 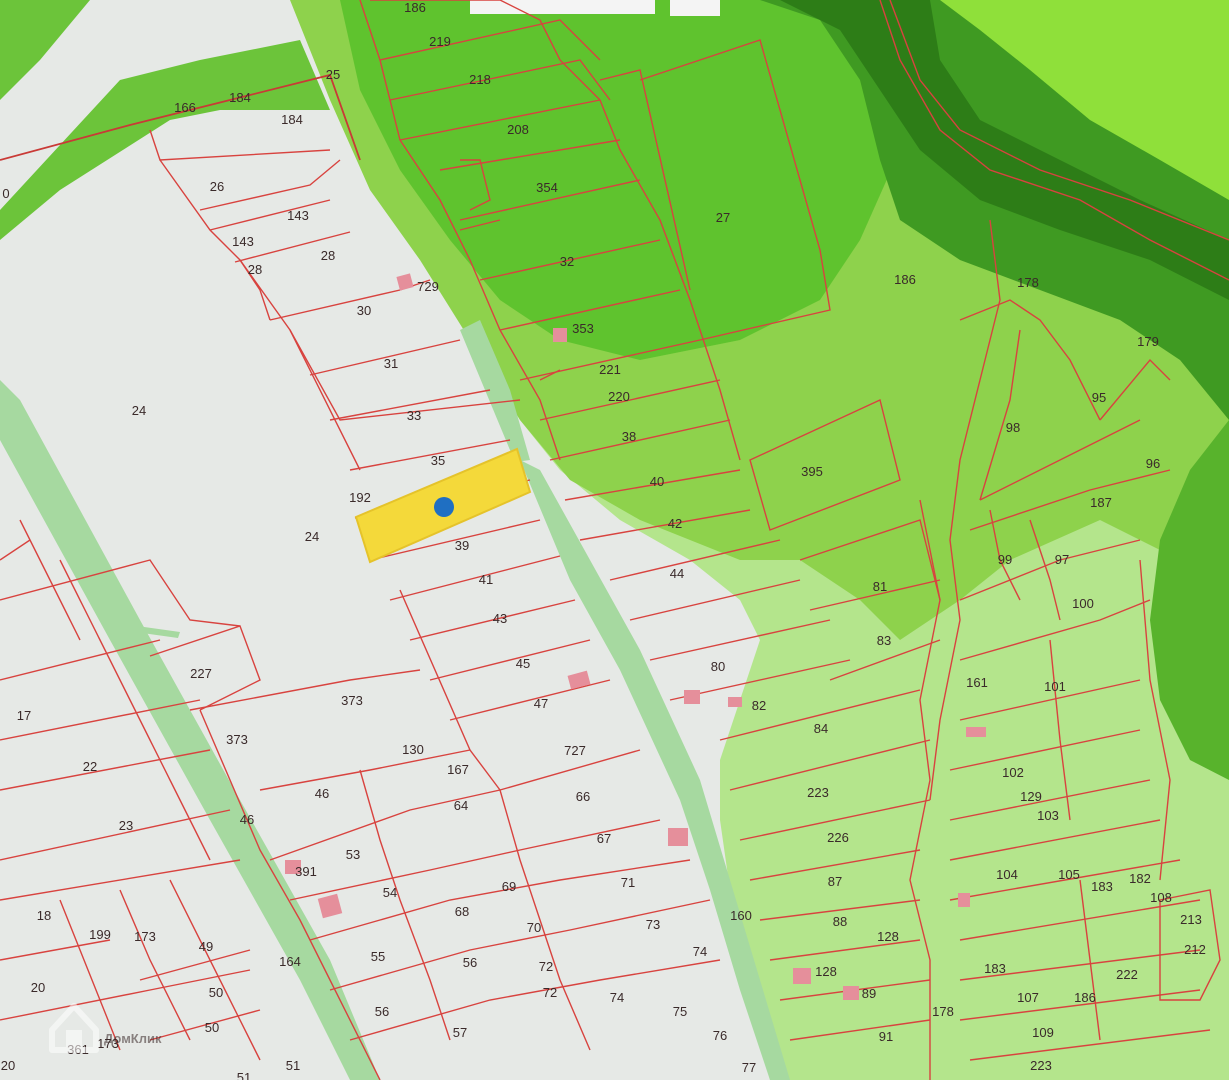 What do you see at coordinates (835, 881) in the screenshot?
I see `parcel-label: 87` at bounding box center [835, 881].